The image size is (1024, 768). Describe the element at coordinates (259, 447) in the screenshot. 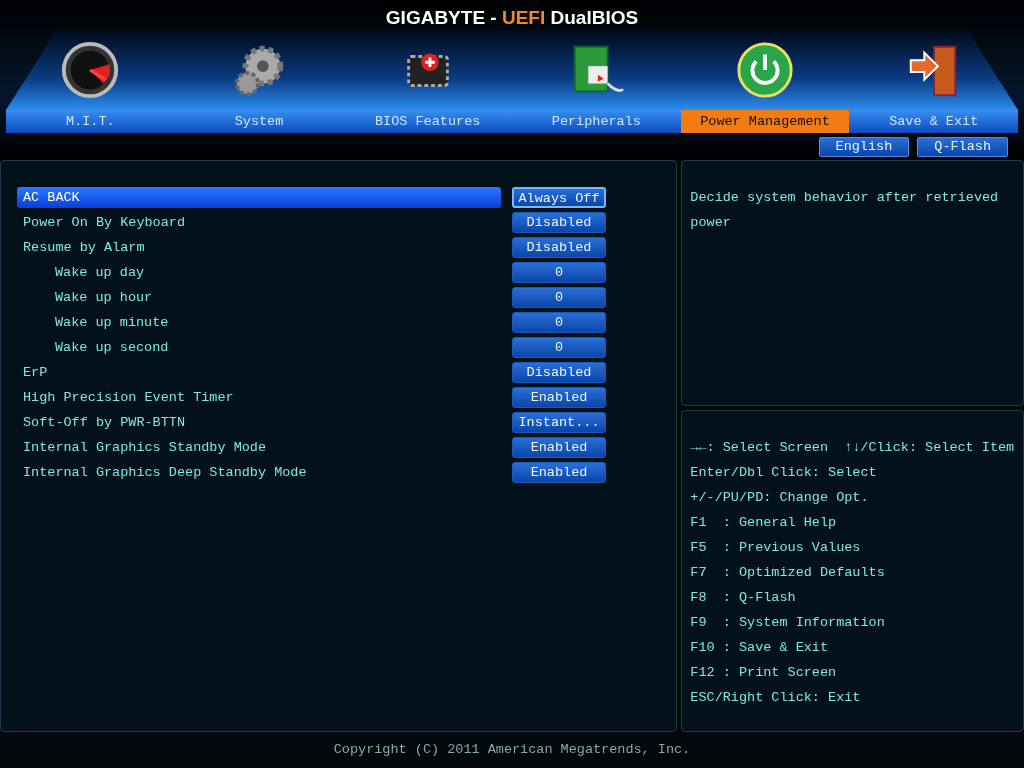

I see `setting-label: Internal Graphics Standby Mode` at that location.